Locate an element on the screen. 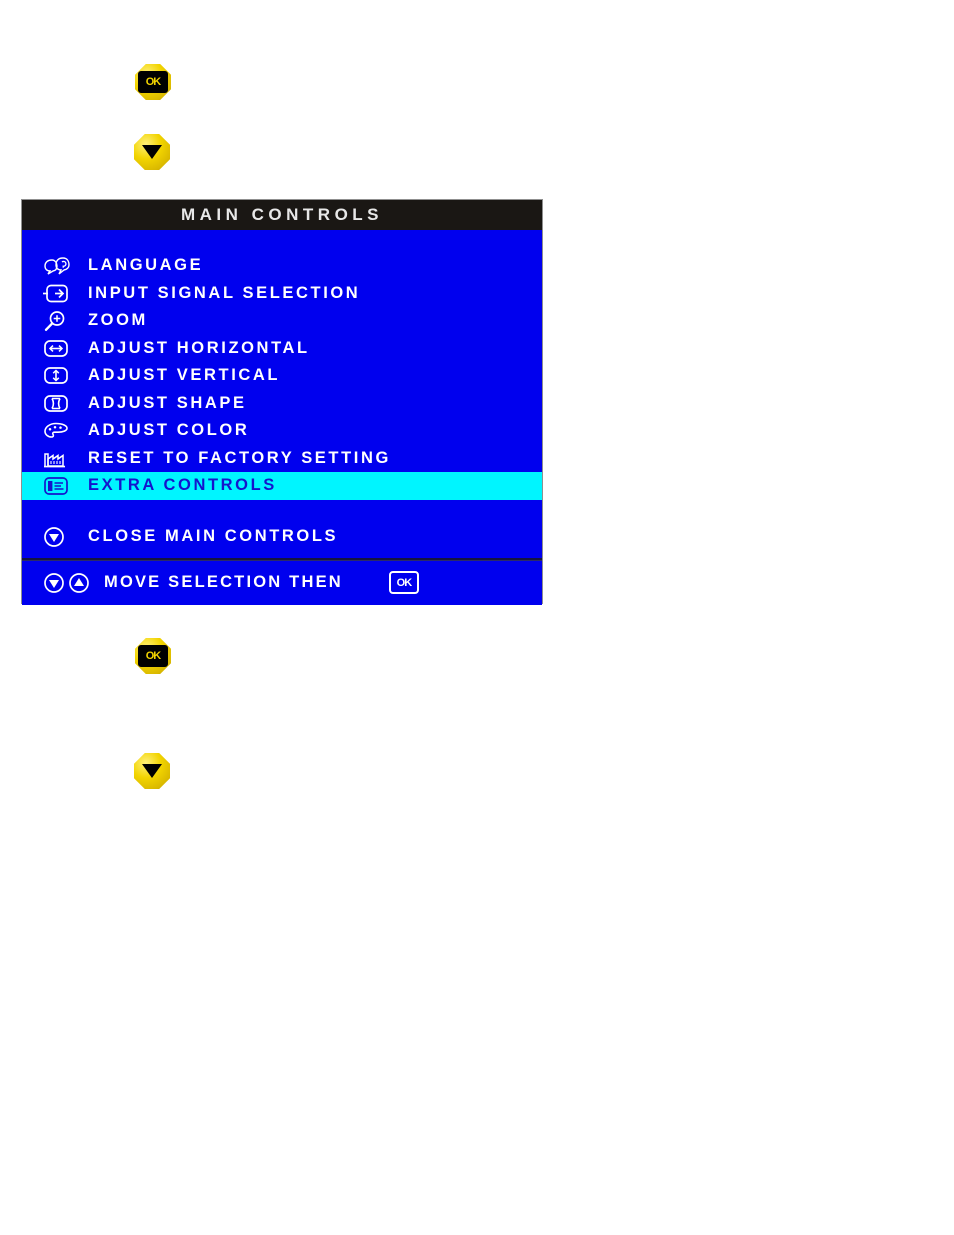 This screenshot has width=954, height=1235. footer-hint-label: MOVE SELECTION THEN is located at coordinates (223, 582).